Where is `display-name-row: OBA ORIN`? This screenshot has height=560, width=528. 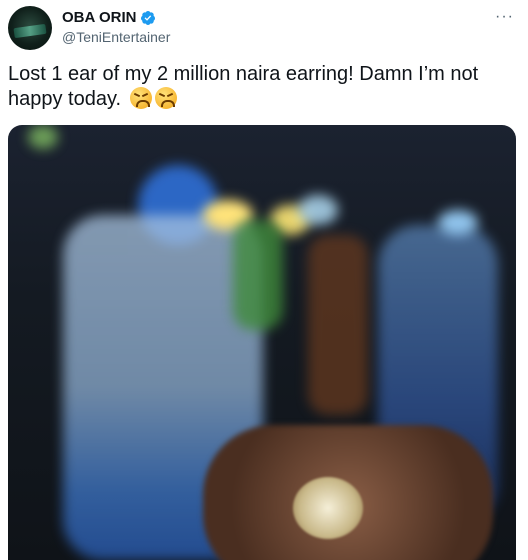
display-name-row: OBA ORIN is located at coordinates (109, 17).